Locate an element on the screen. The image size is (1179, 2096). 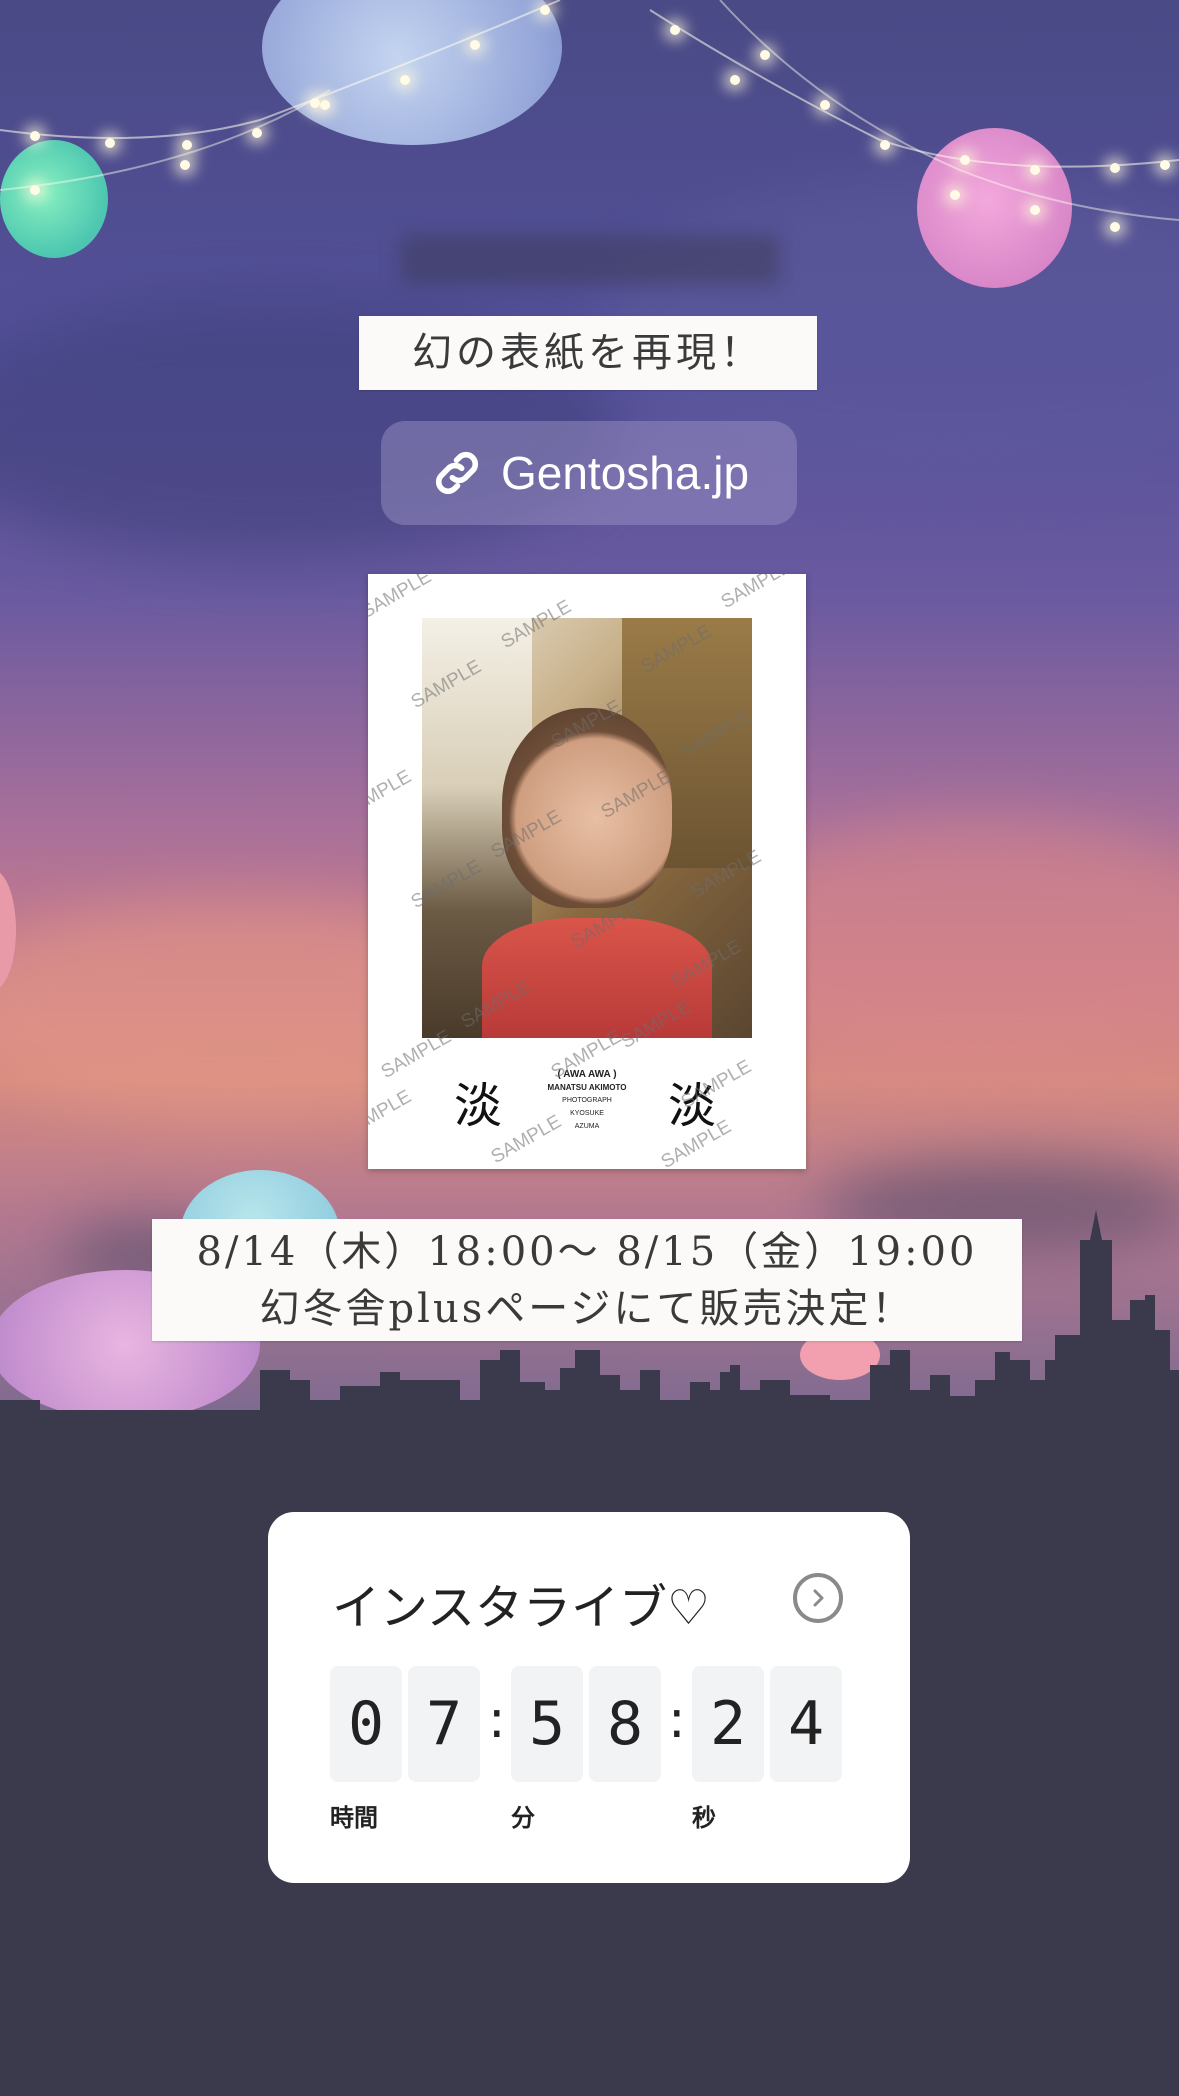
hours-unit-label: 時間 is located at coordinates (354, 1818).